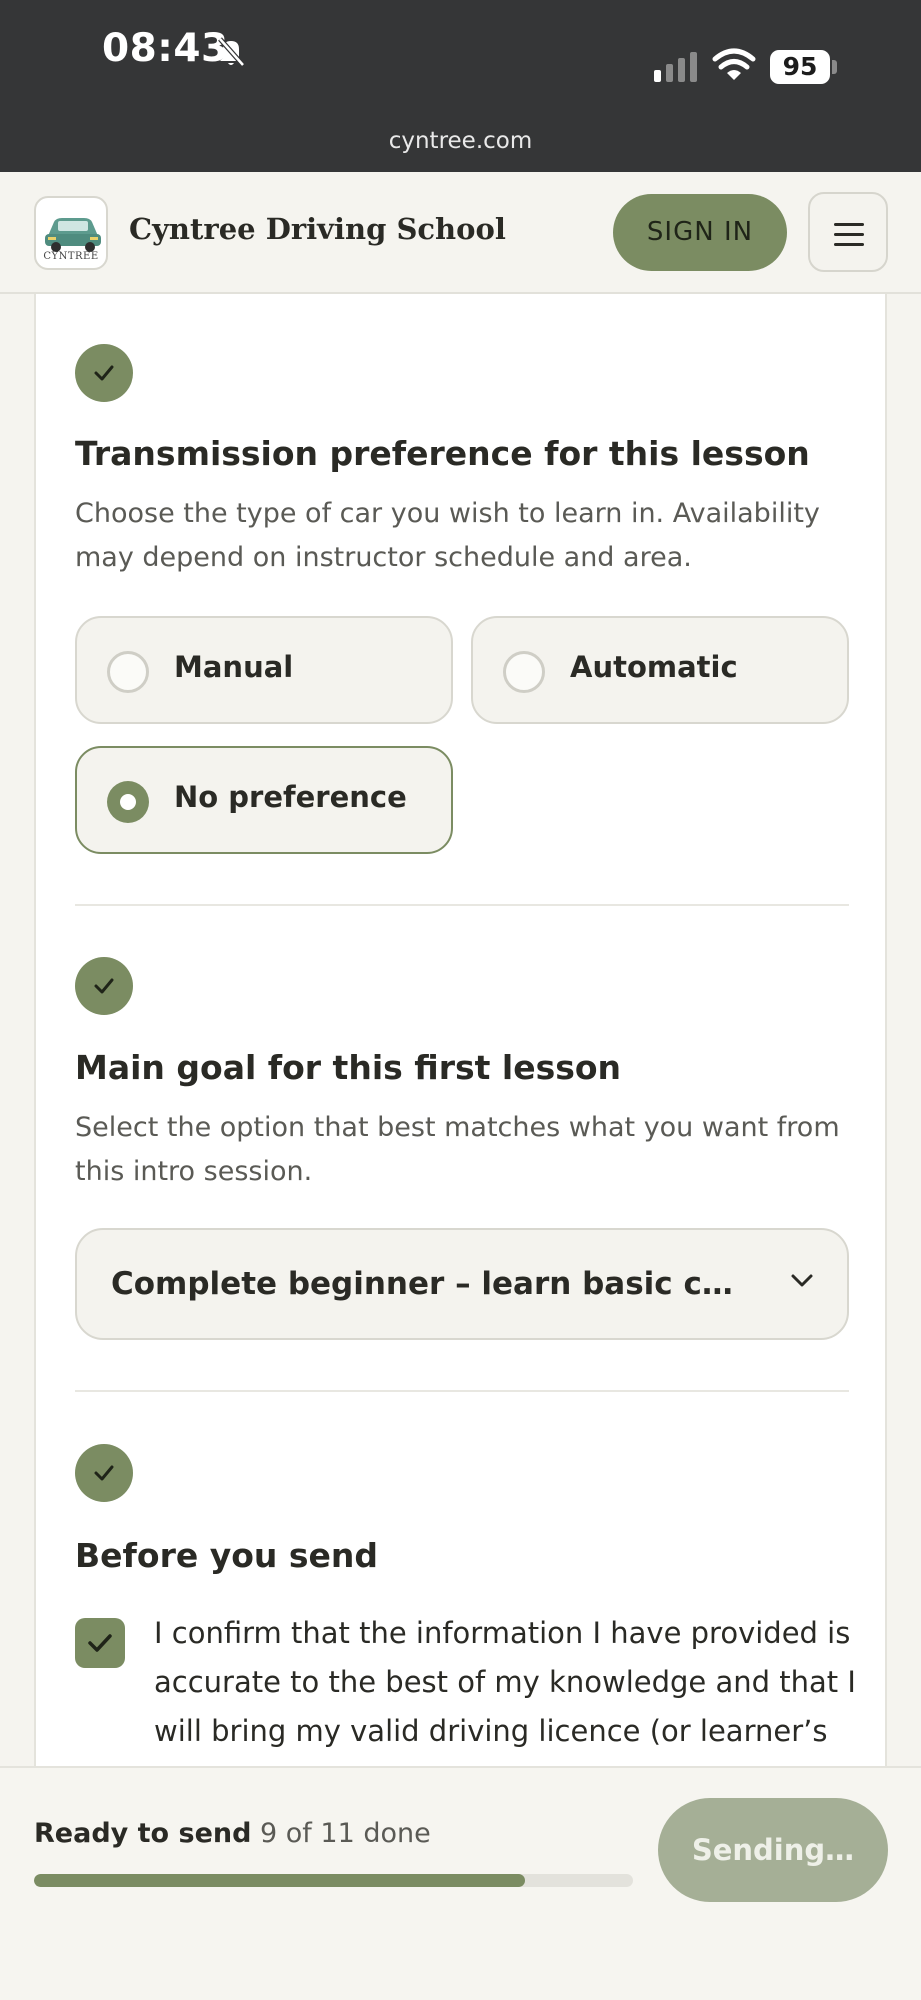 The image size is (921, 2000). I want to click on wifi-icon, so click(734, 64).